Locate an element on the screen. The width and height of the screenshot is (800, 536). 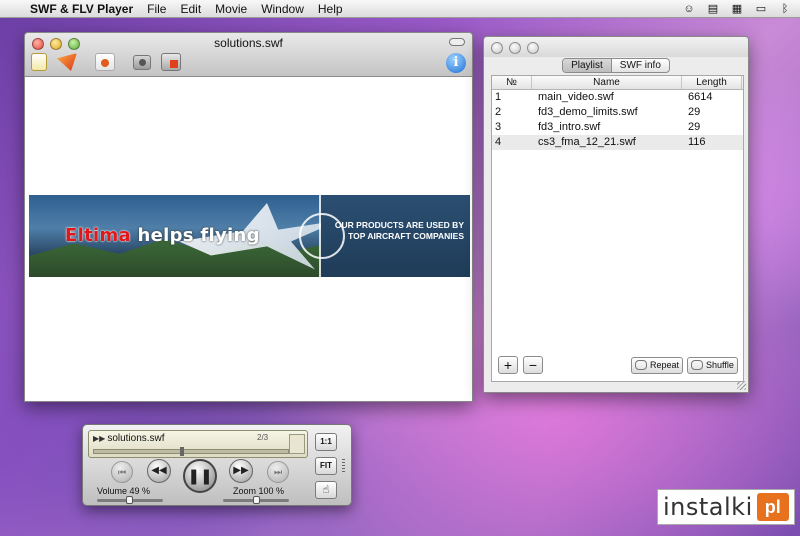
hand-tool-button: ☝ is located at coordinates (326, 490).